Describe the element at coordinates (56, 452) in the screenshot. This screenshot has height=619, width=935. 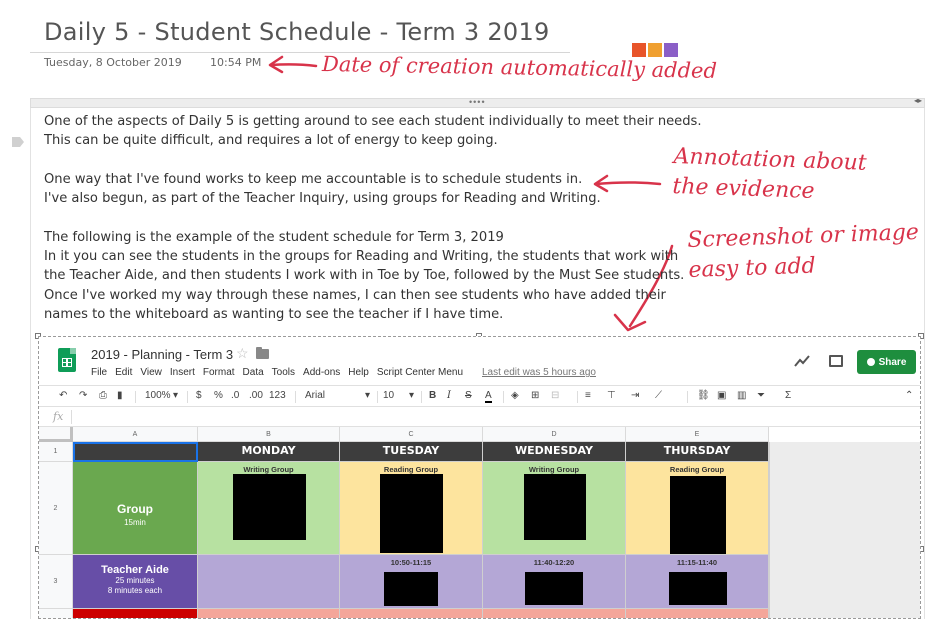
I see `row-header-1: 1` at that location.